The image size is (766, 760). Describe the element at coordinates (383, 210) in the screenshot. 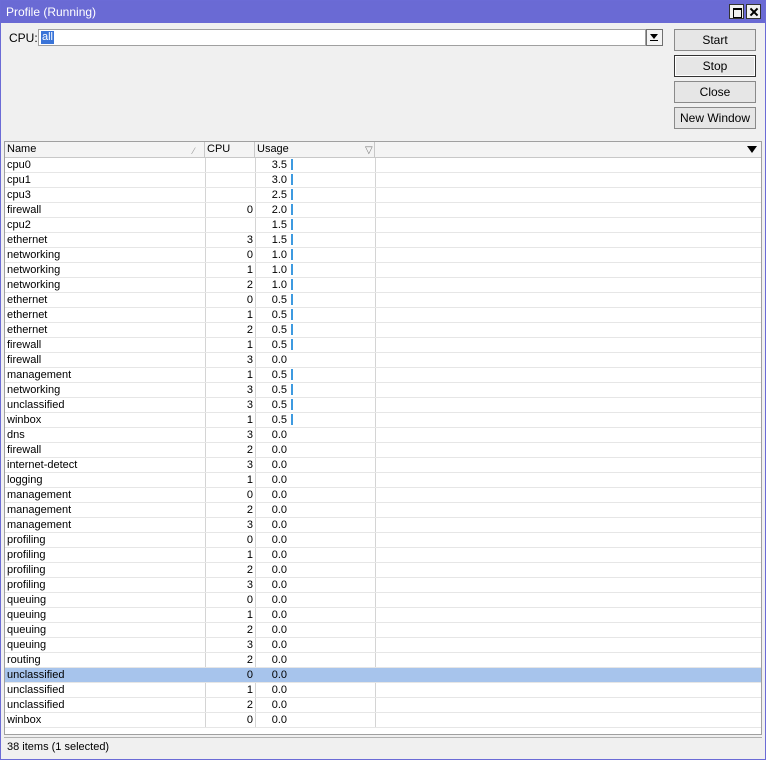

I see `table-row: firewall 0 2.0` at that location.